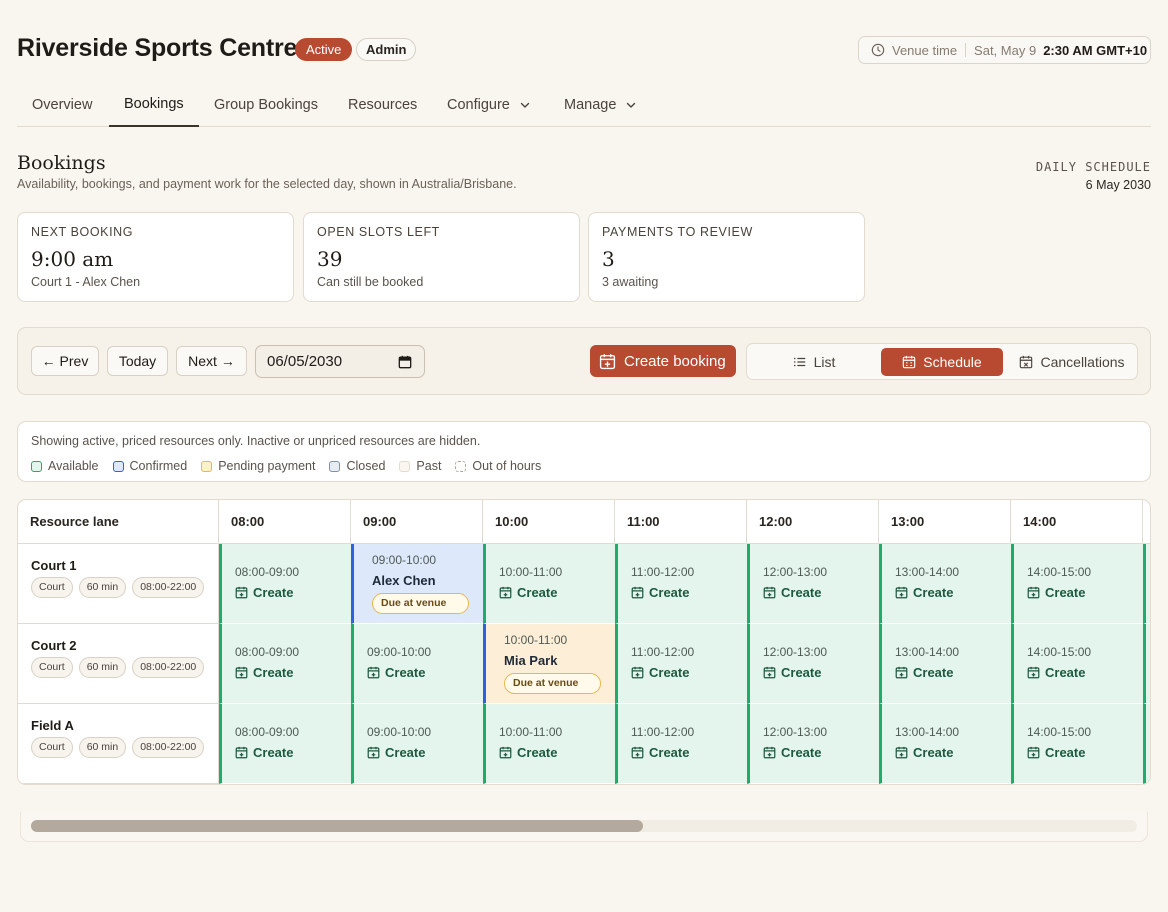 The image size is (1168, 912). What do you see at coordinates (507, 466) in the screenshot?
I see `legend-label: Out of hours` at bounding box center [507, 466].